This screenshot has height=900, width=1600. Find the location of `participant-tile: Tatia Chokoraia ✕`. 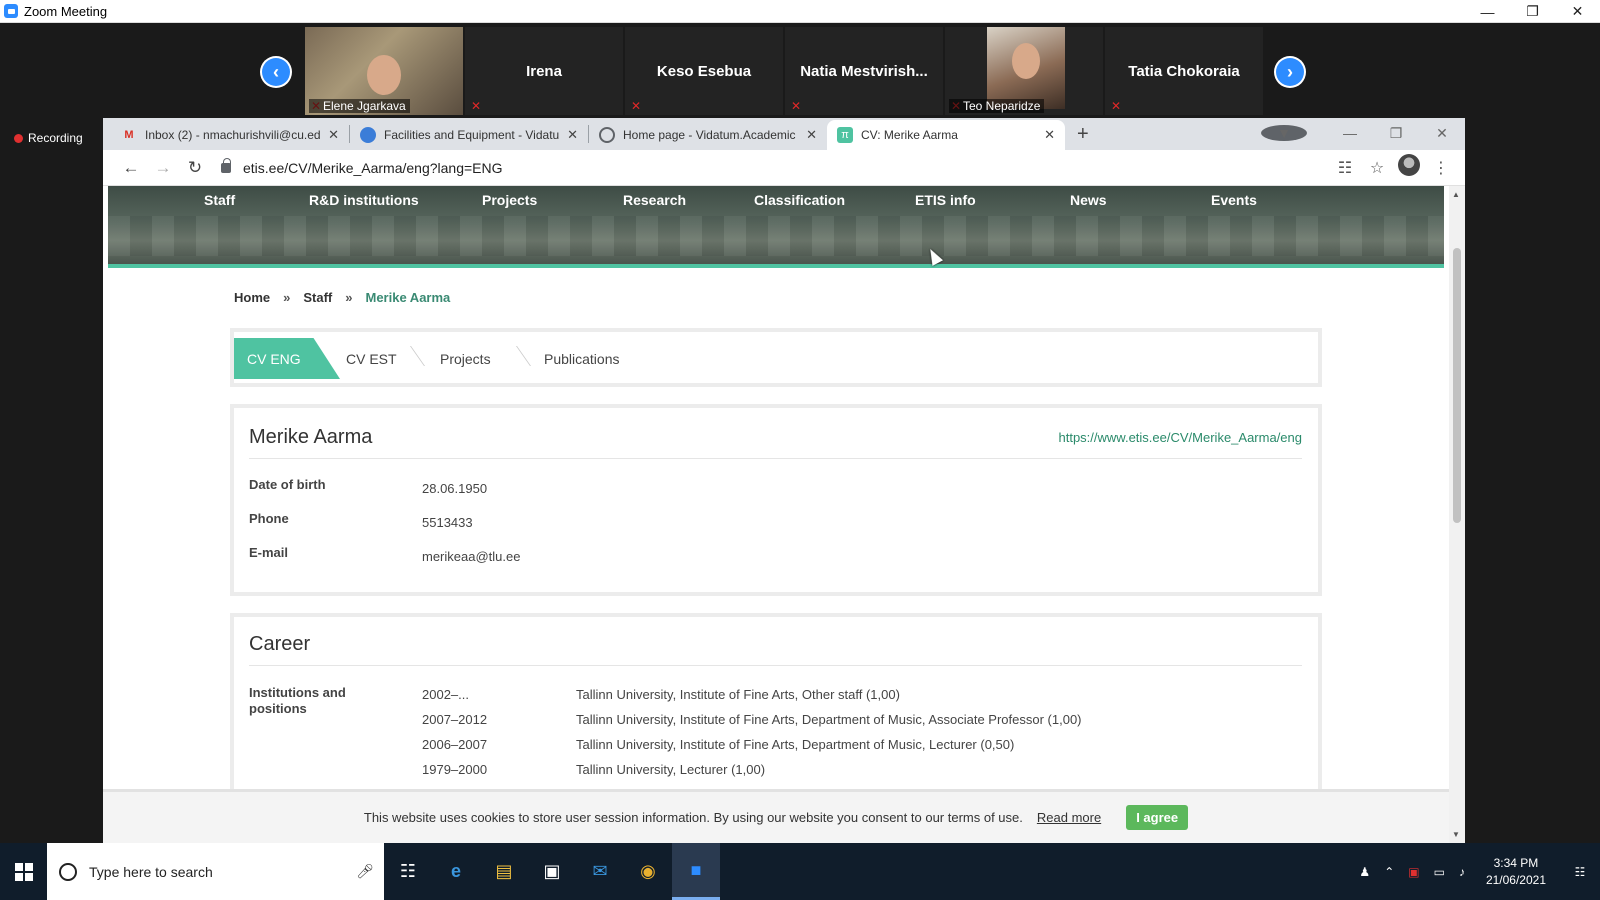

participant-tile: Tatia Chokoraia ✕ is located at coordinates (1184, 71).